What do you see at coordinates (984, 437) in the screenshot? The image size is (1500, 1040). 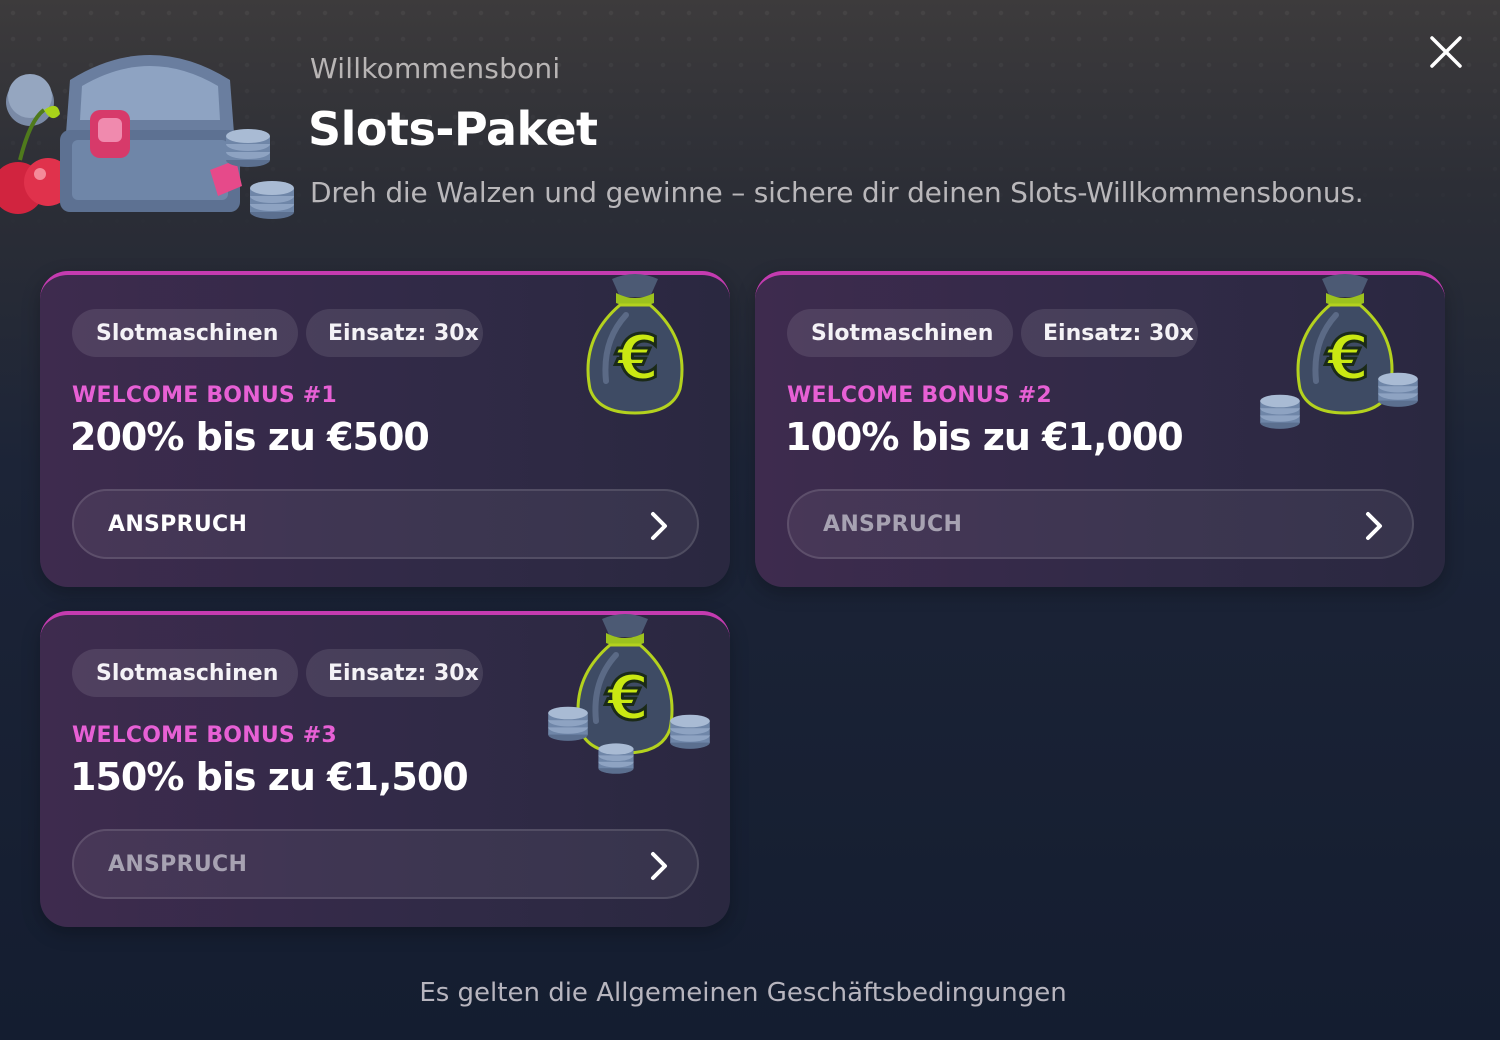 I see `bonus-amount: 100% bis zu €1,000` at bounding box center [984, 437].